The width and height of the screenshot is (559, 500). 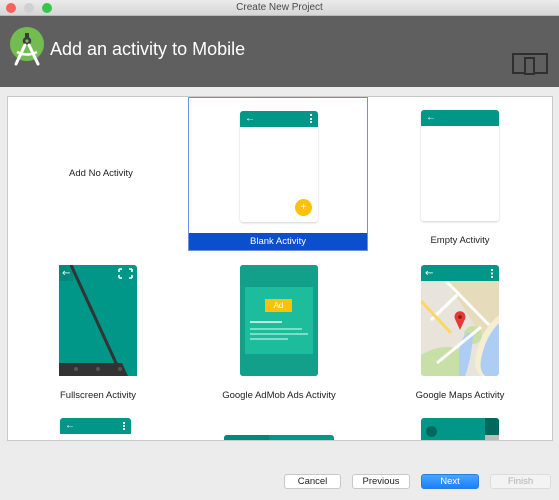 What do you see at coordinates (98, 320) in the screenshot?
I see `fullscreen-activity-preview: ←` at bounding box center [98, 320].